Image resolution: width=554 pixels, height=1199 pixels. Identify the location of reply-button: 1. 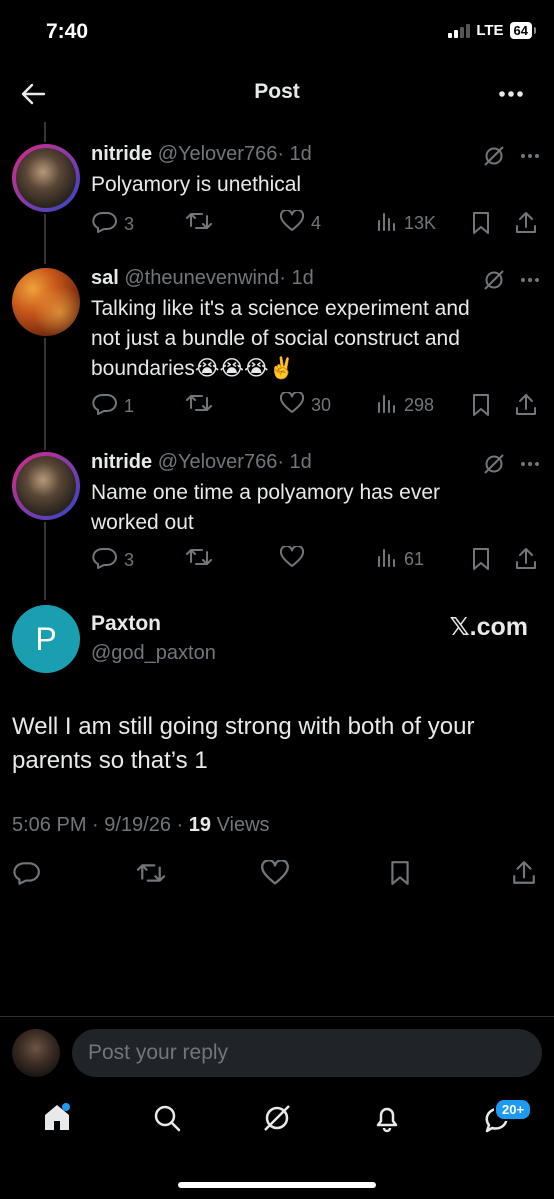
(113, 406).